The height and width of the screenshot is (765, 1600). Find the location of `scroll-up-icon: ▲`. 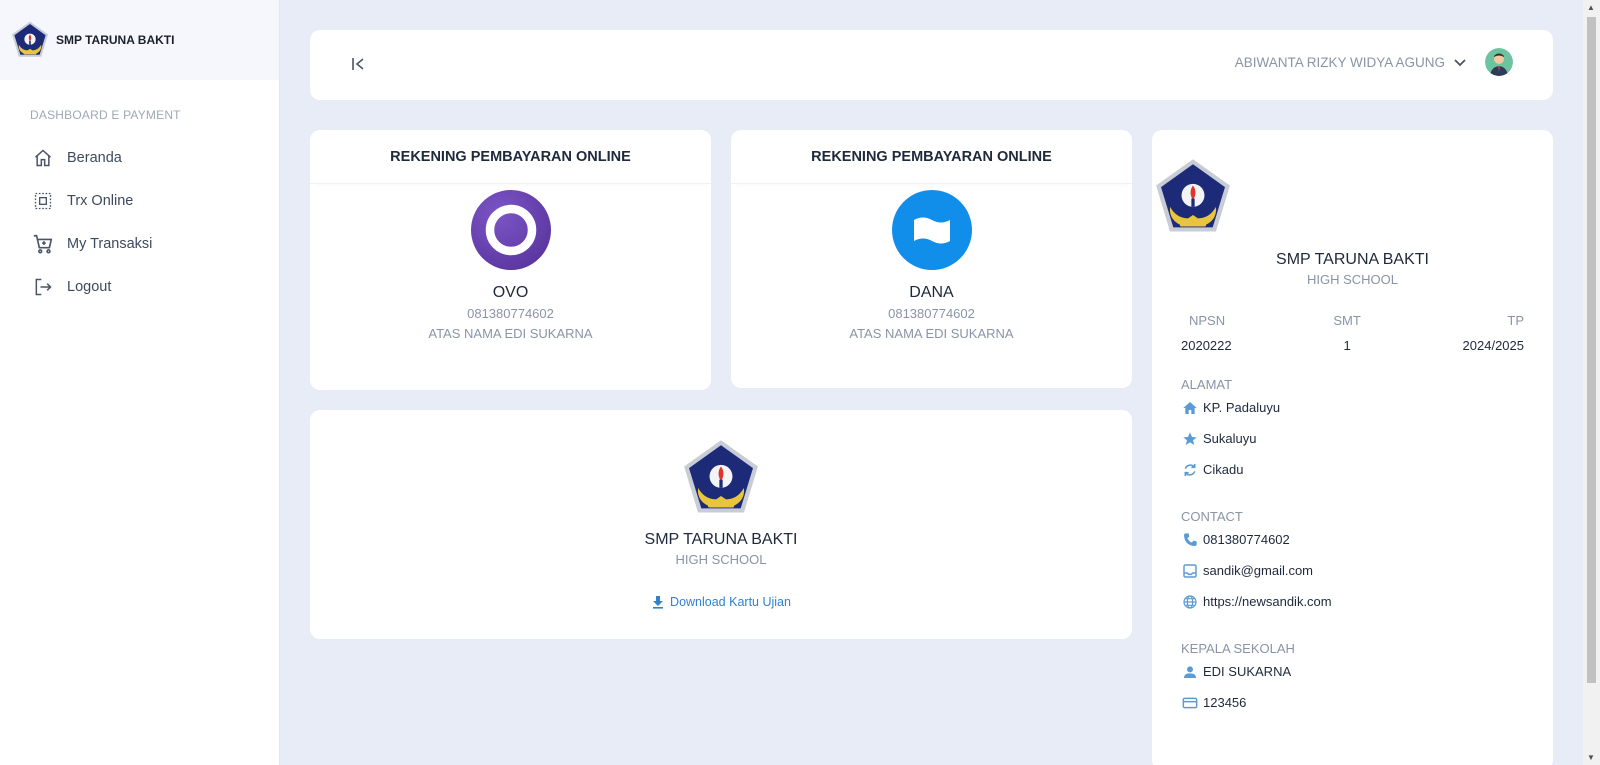

scroll-up-icon: ▲ is located at coordinates (1591, 7).